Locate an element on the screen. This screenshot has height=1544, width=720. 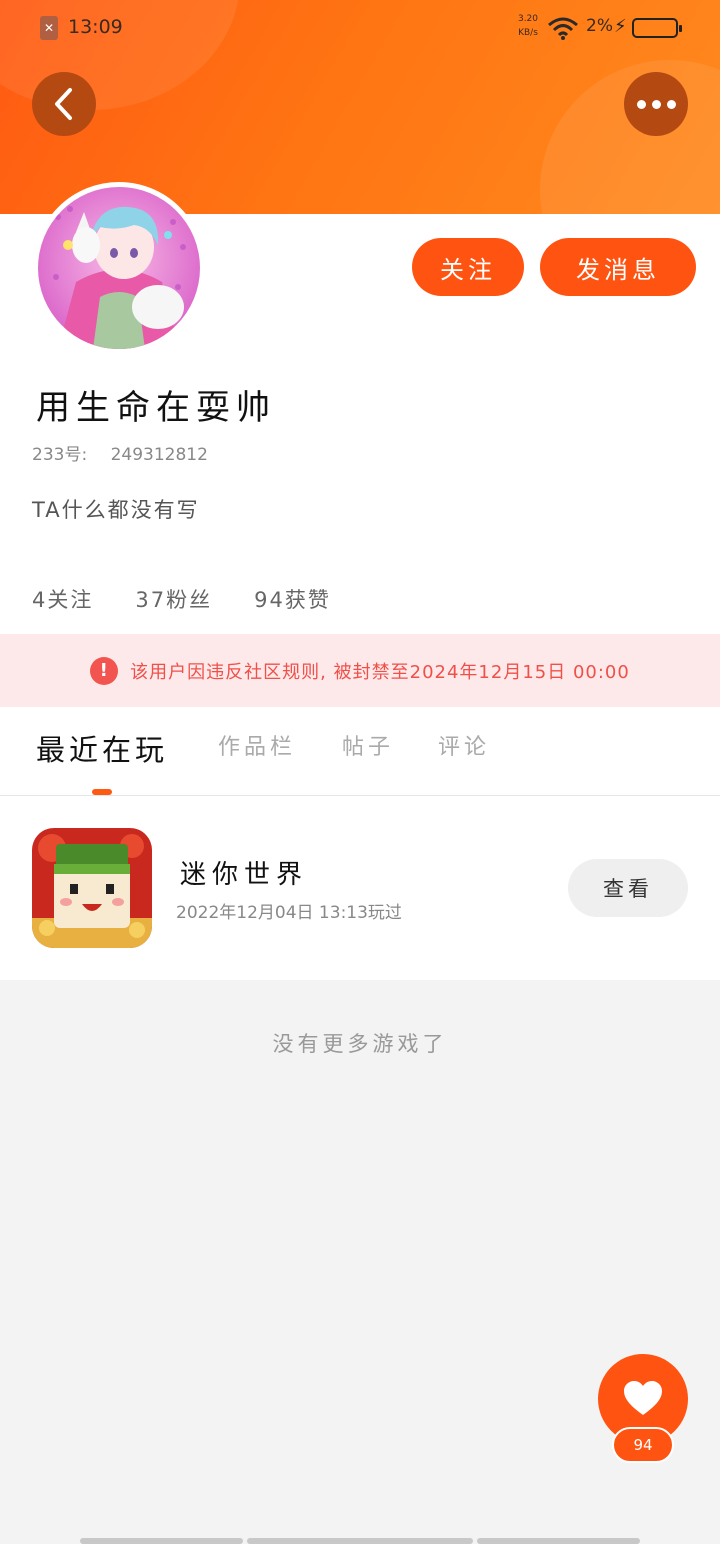
follow-button: 关注 is located at coordinates (468, 267).